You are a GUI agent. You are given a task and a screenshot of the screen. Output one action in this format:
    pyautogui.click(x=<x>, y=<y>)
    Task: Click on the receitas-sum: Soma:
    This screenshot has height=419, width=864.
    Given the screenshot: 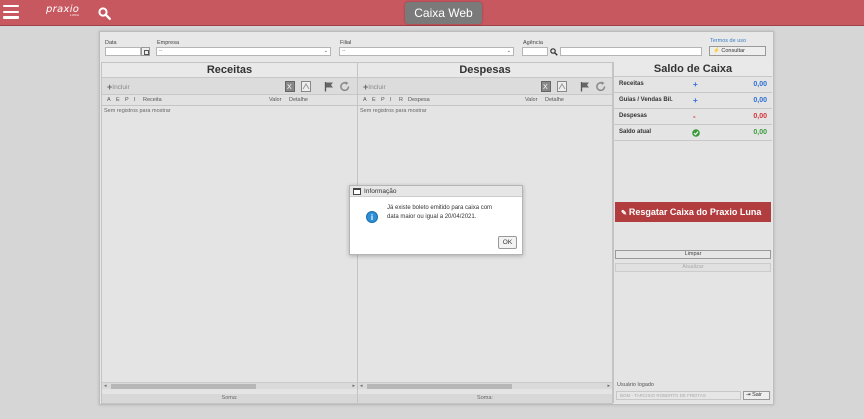 What is the action you would take?
    pyautogui.click(x=229, y=398)
    